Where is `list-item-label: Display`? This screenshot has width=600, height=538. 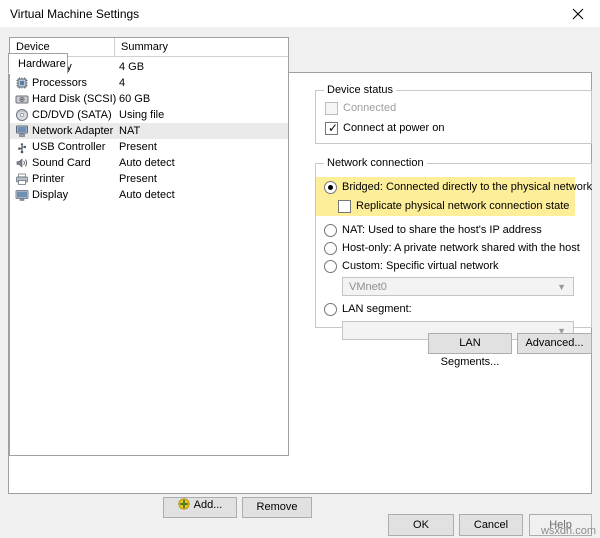
list-item-label: Display is located at coordinates (50, 195).